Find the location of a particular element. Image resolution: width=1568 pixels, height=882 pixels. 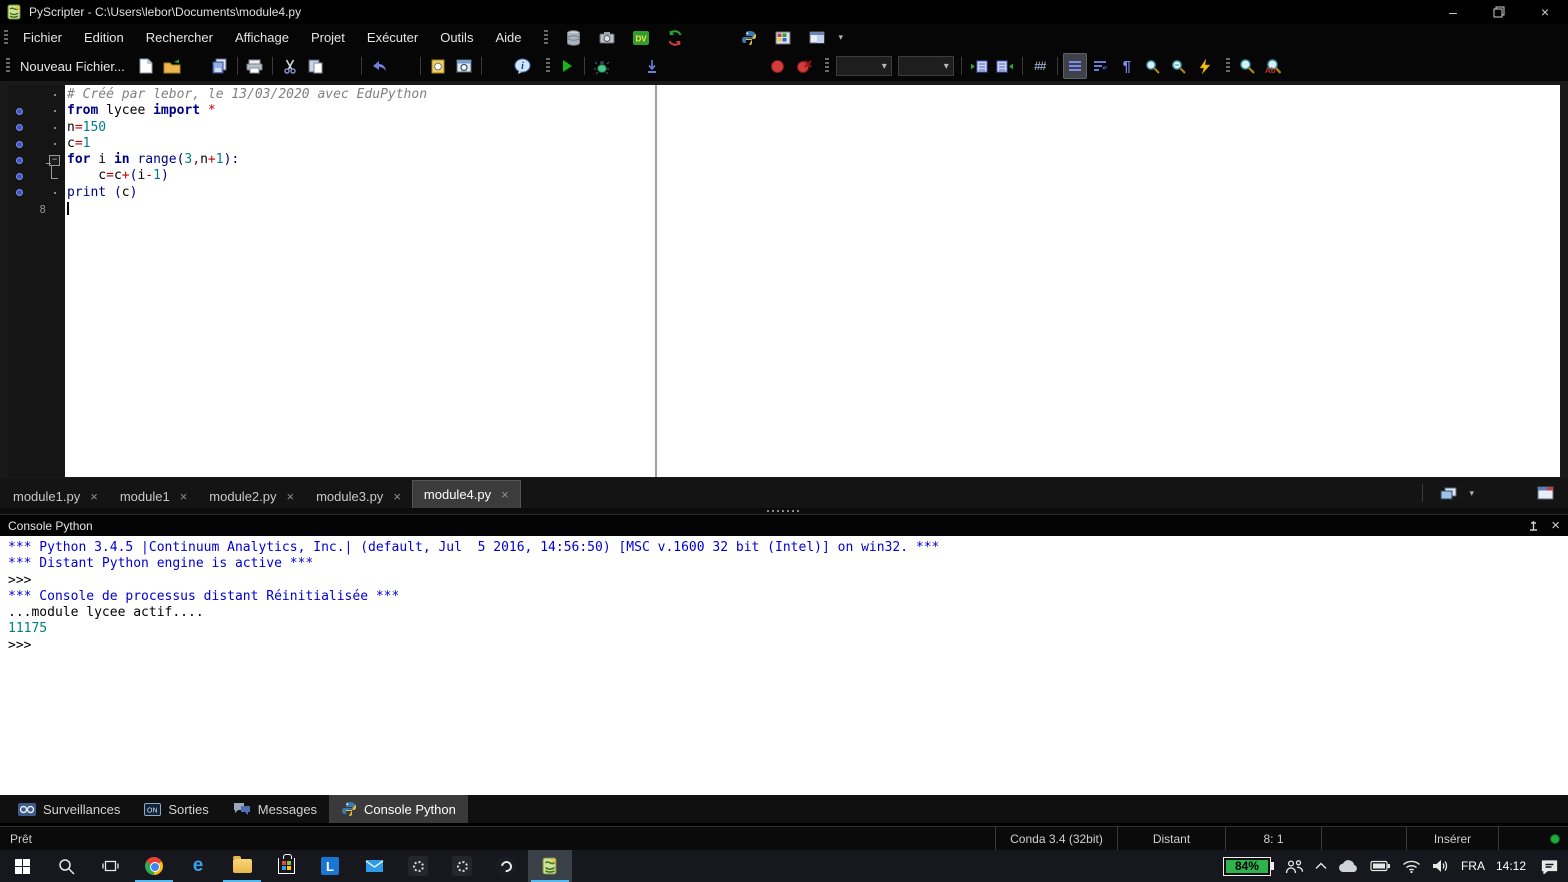

target-dropdown: ▾ is located at coordinates (925, 66).